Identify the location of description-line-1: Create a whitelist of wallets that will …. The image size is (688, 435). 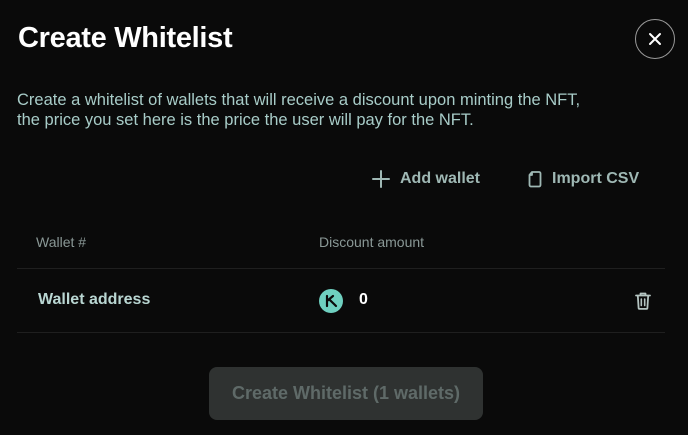
(299, 100).